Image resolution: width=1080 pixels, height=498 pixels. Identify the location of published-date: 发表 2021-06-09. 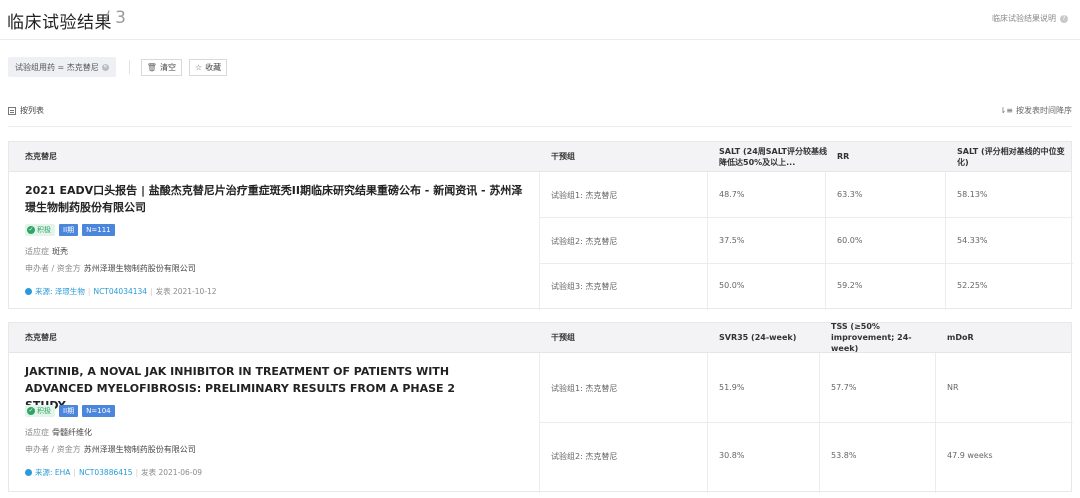
(172, 472).